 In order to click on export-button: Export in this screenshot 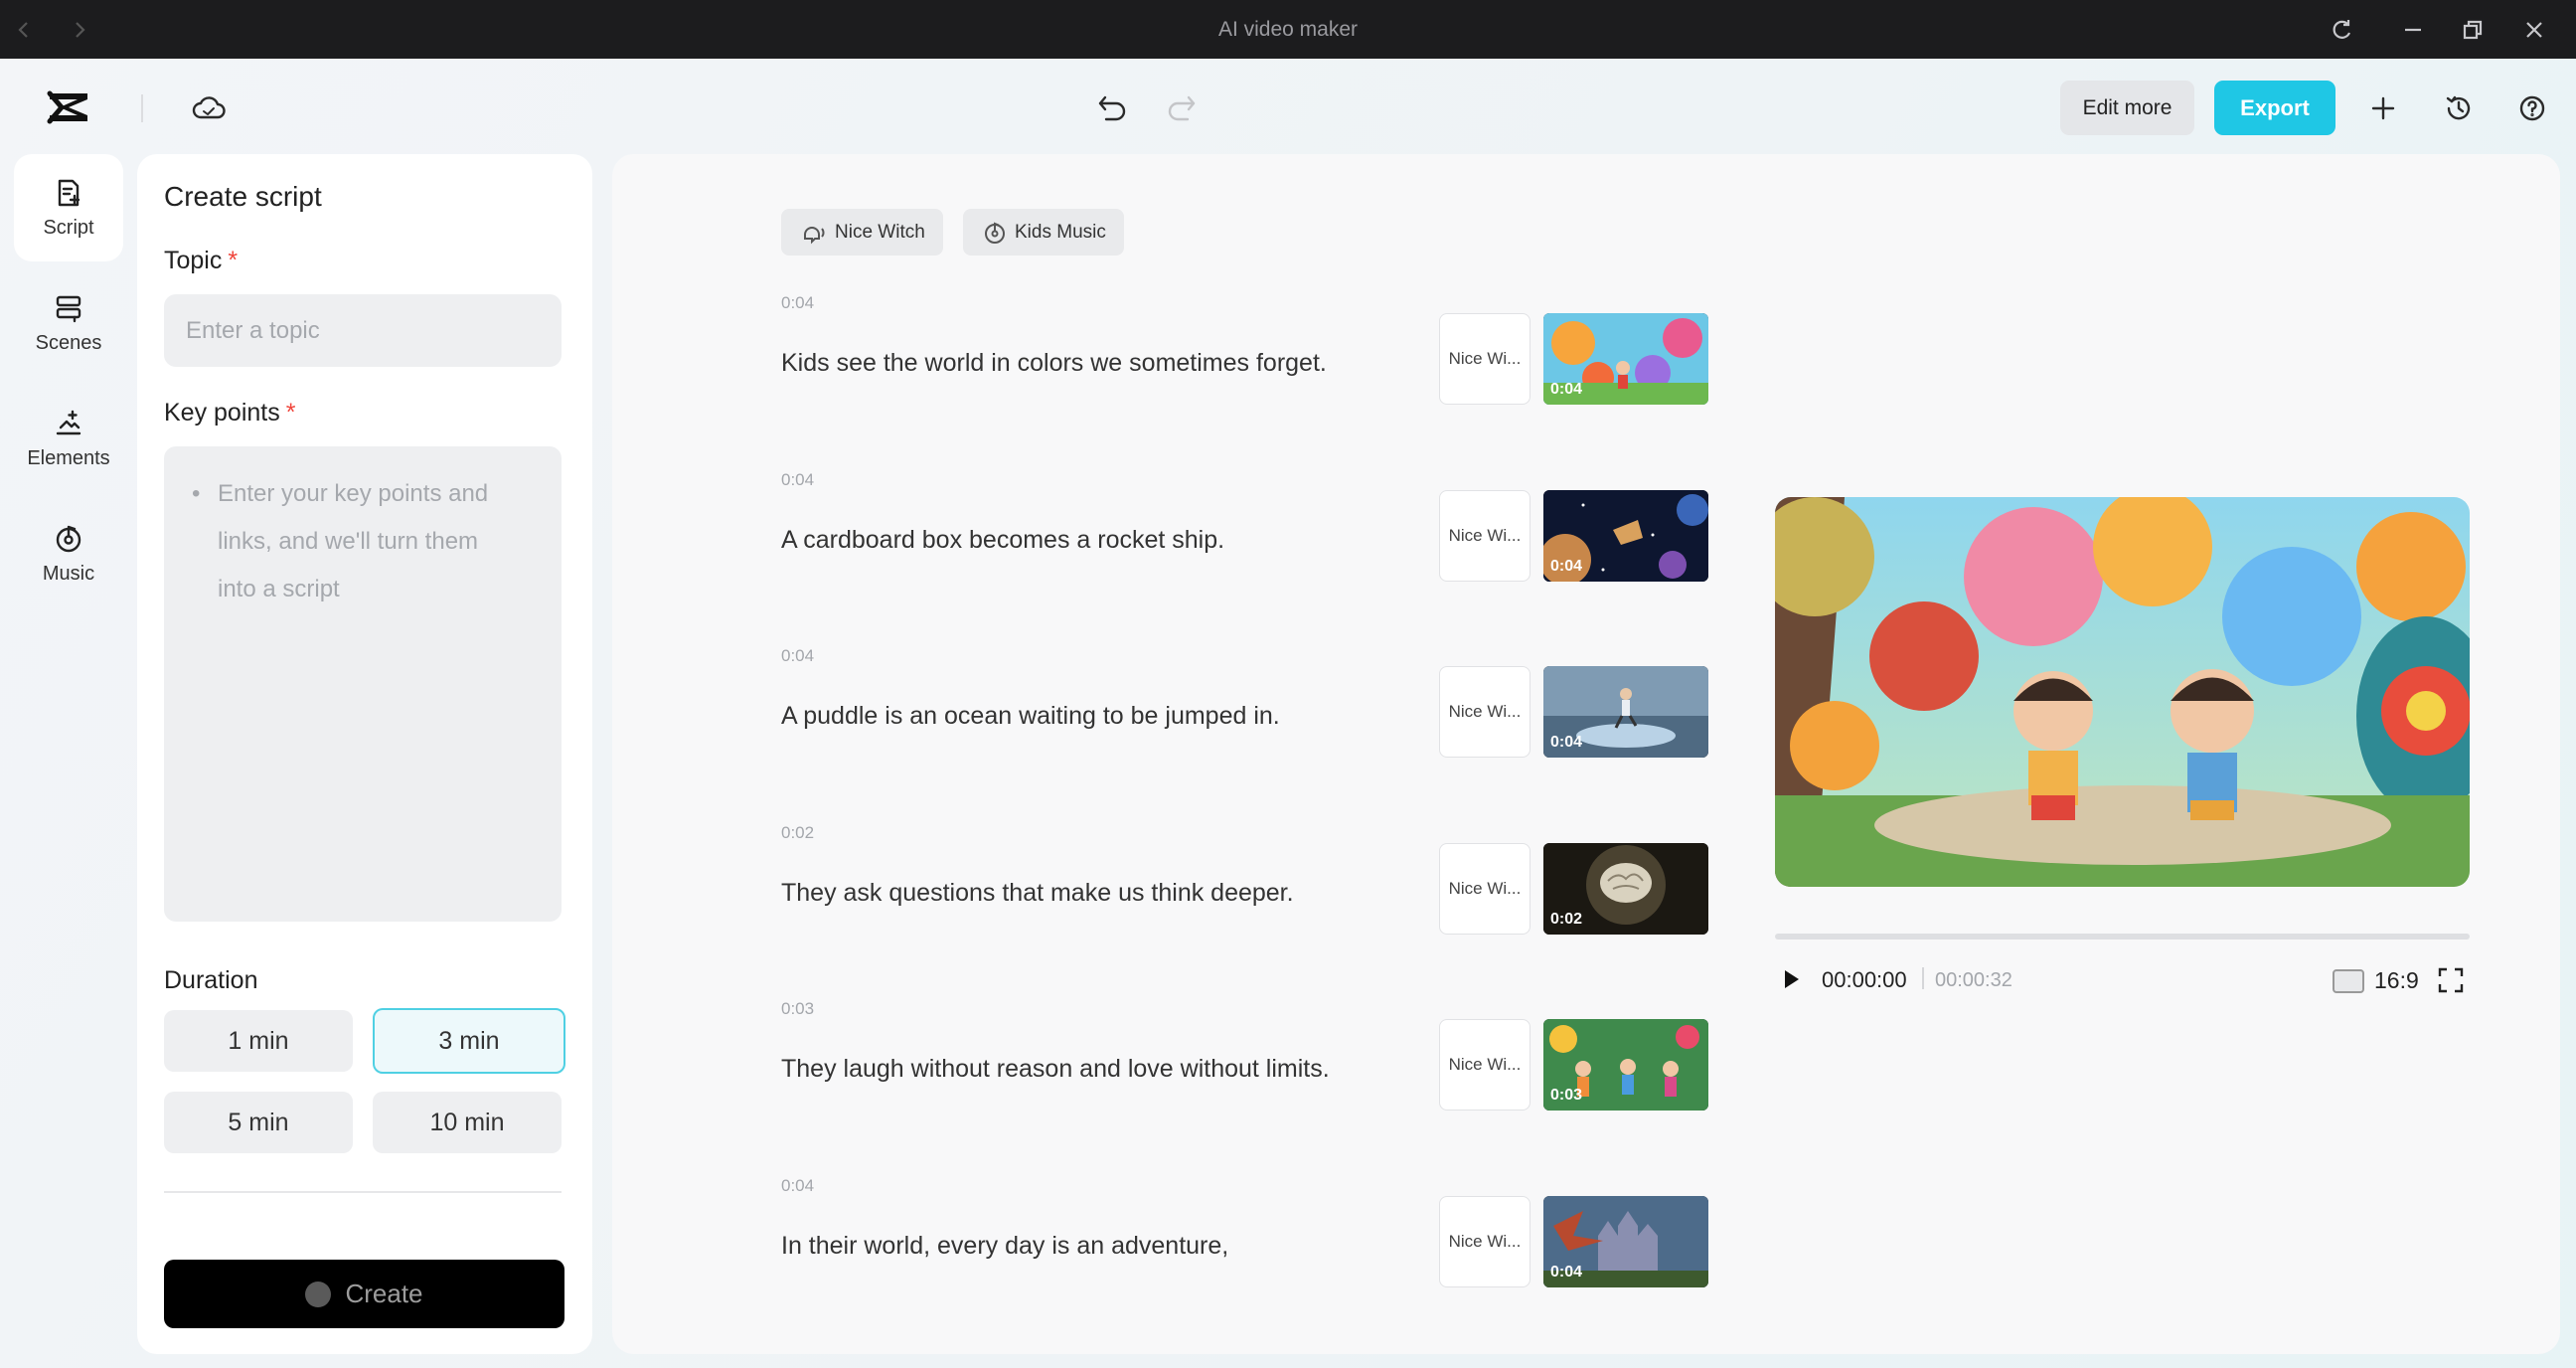, I will do `click(2274, 108)`.